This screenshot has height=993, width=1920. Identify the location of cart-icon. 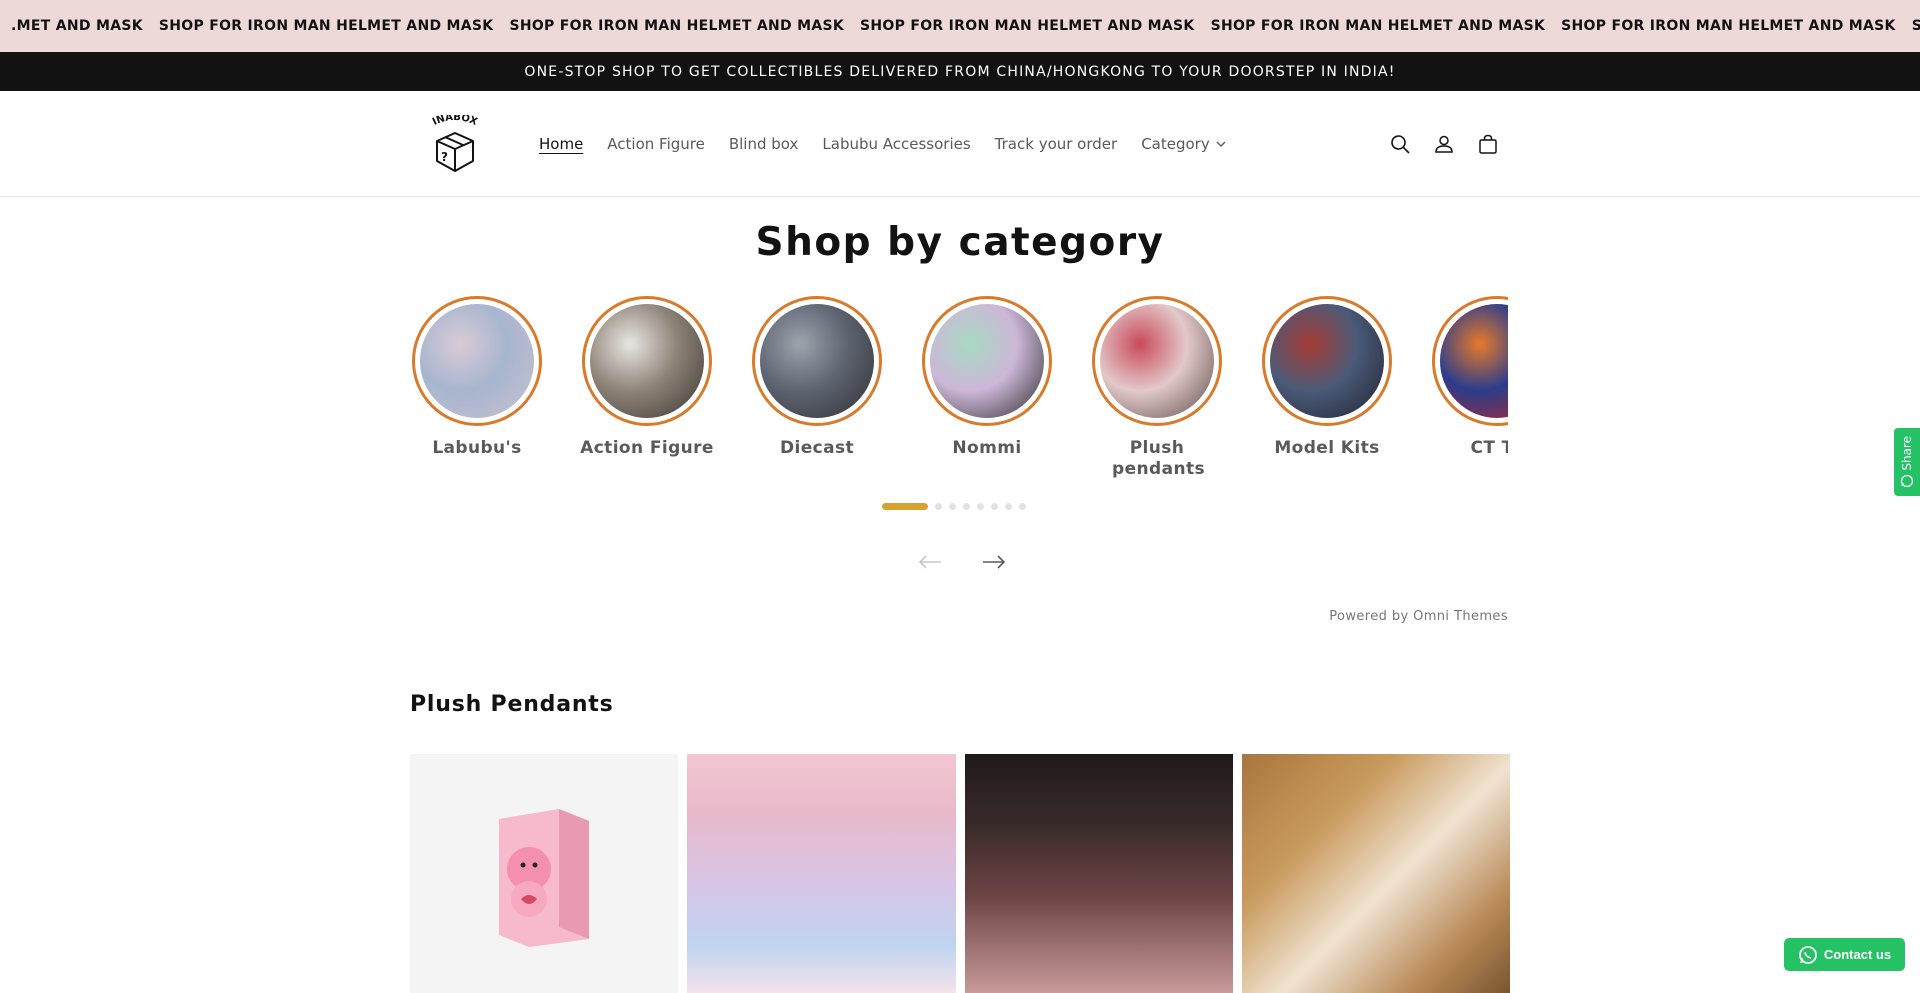
(1488, 144).